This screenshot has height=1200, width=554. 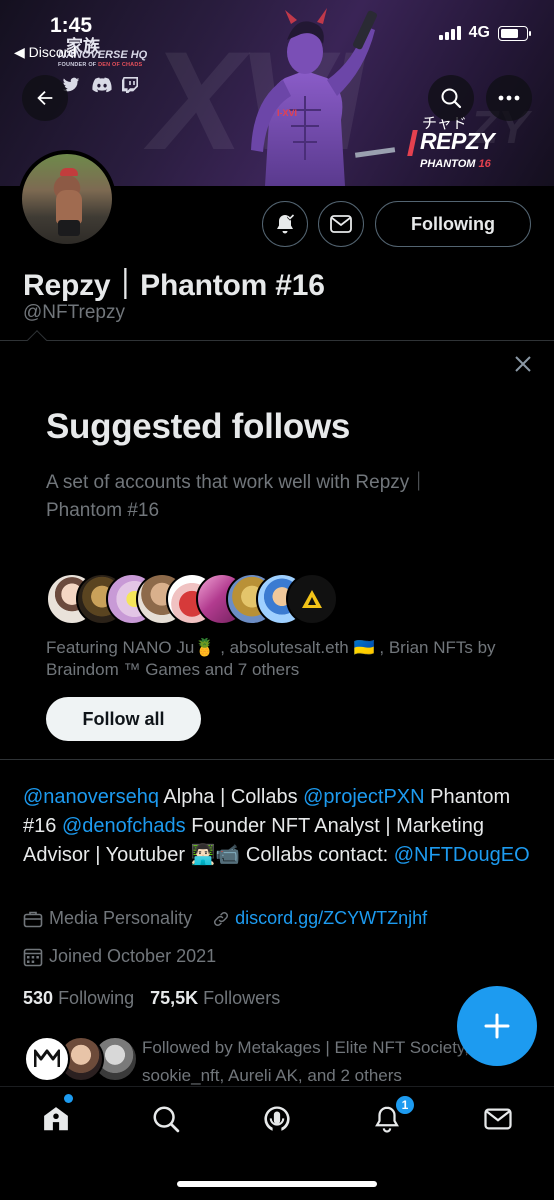 I want to click on bio-mention-link: @nanoversehq, so click(x=91, y=797).